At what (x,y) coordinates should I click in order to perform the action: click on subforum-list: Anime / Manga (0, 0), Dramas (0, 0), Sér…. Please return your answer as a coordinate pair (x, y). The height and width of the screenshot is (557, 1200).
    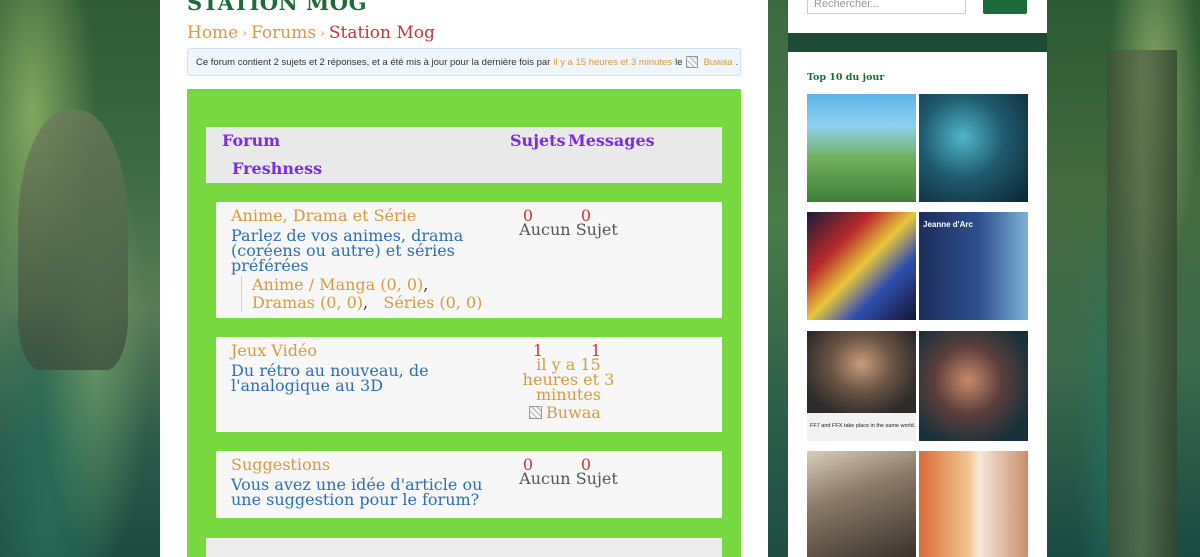
    Looking at the image, I should click on (371, 294).